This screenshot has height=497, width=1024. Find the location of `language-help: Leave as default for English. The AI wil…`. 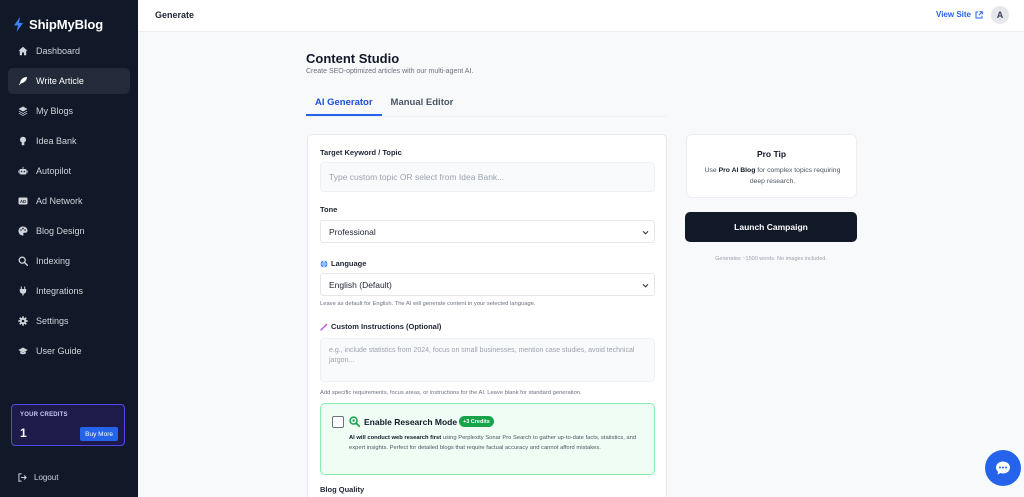

language-help: Leave as default for English. The AI wil… is located at coordinates (428, 304).